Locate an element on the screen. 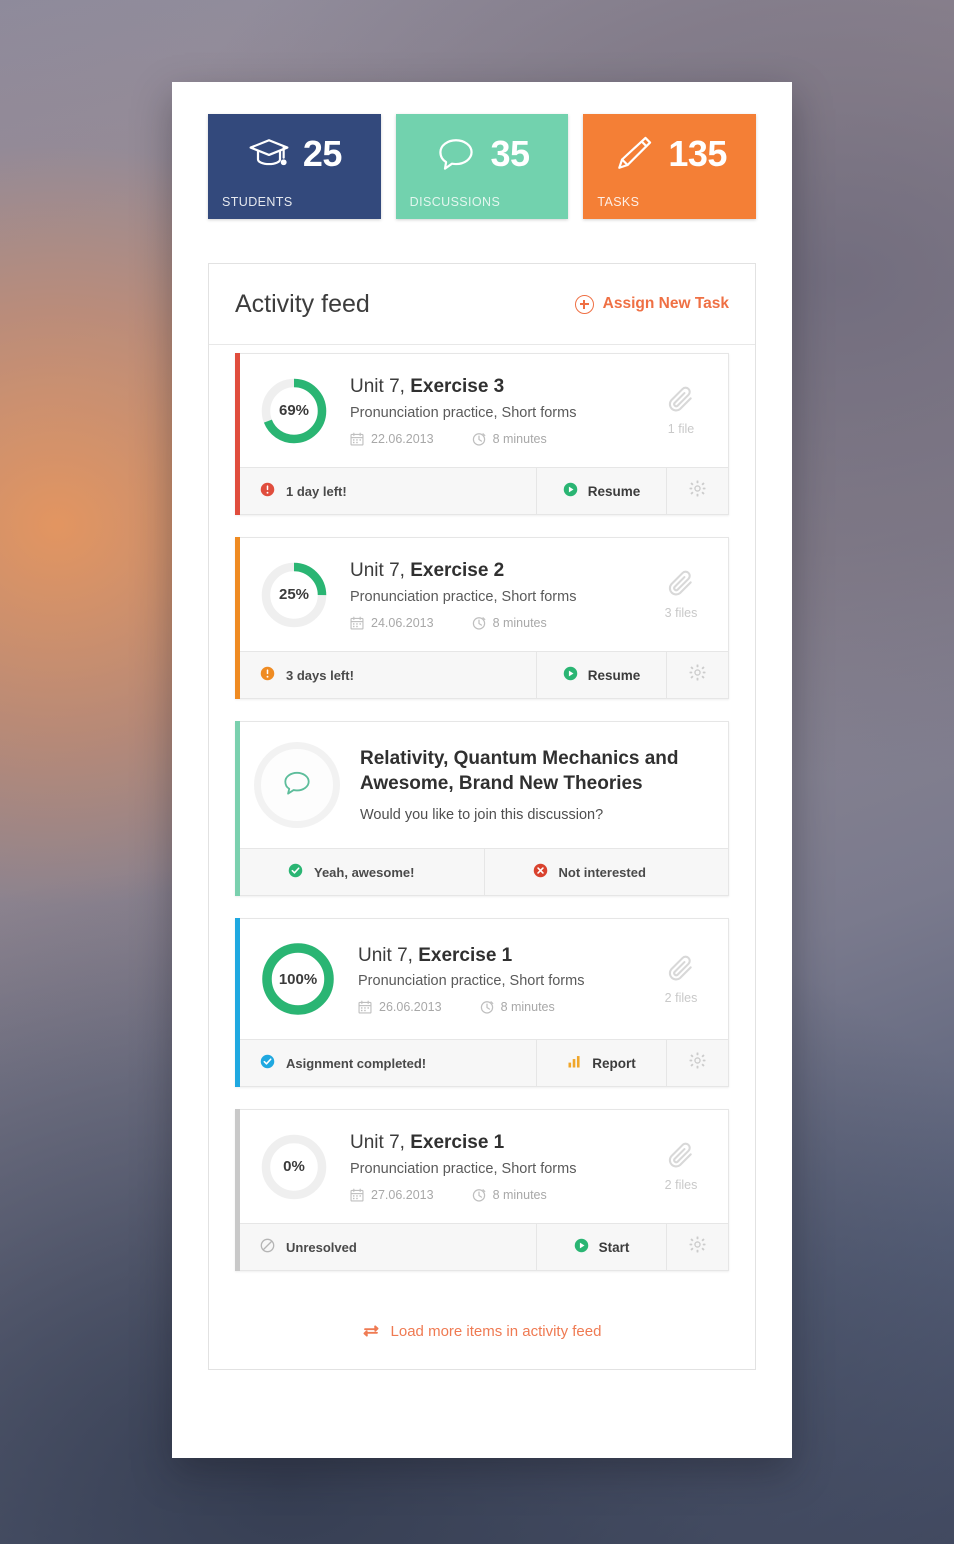 Image resolution: width=954 pixels, height=1544 pixels. stats-row: 25 STUDENTS 35 DISCUSSIONS 135 TASKS is located at coordinates (482, 150).